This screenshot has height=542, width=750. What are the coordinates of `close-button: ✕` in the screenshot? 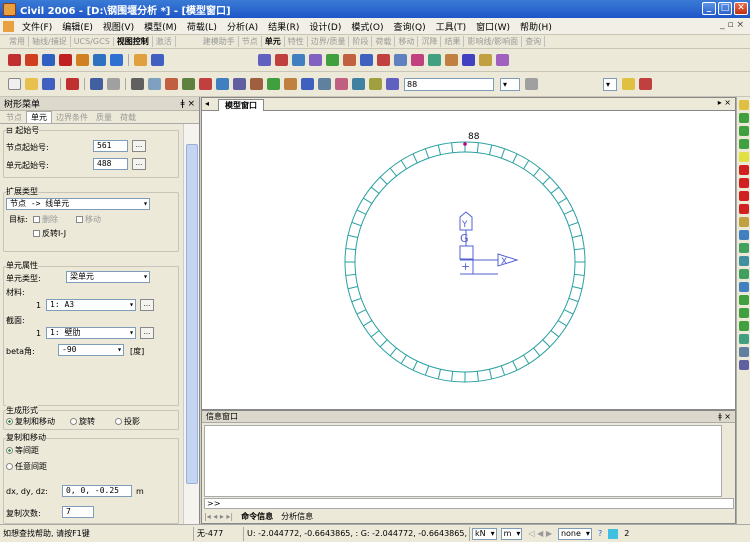 It's located at (741, 8).